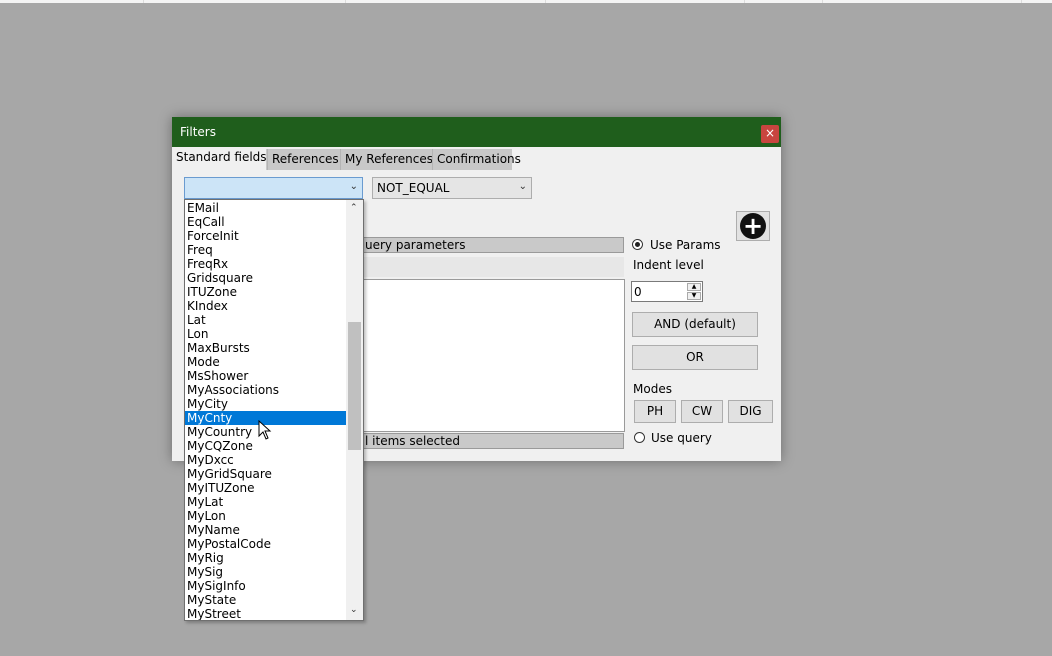 This screenshot has height=656, width=1052. I want to click on dropdown-scrollbar: ⌃ ⌄, so click(354, 410).